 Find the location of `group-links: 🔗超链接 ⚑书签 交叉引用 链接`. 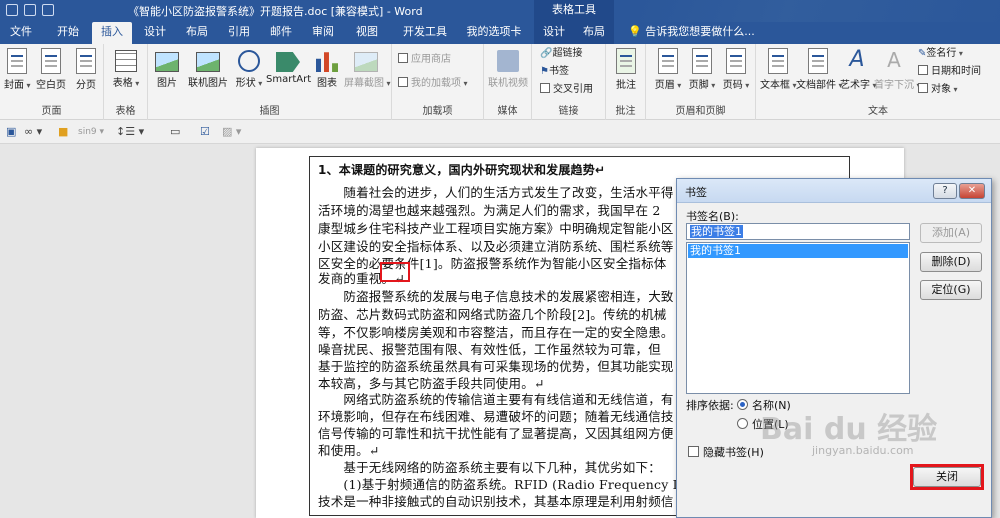

group-links: 🔗超链接 ⚑书签 交叉引用 链接 is located at coordinates (569, 82).